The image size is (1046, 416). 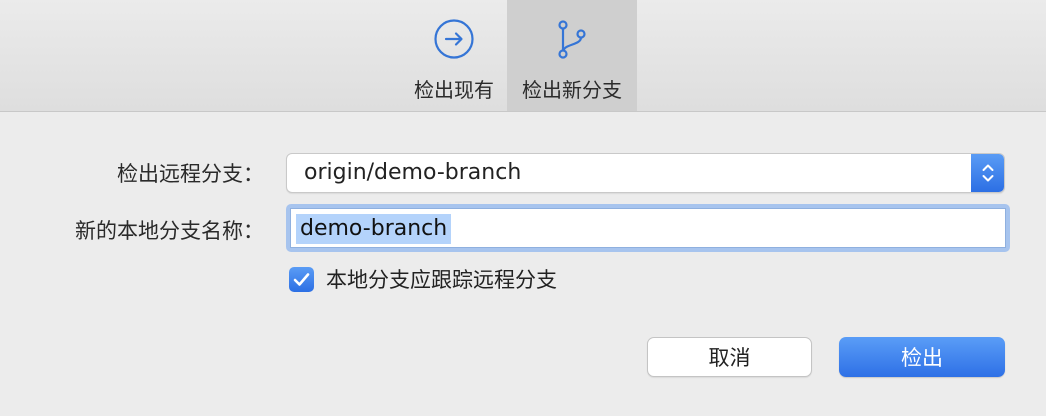 What do you see at coordinates (922, 357) in the screenshot?
I see `checkout-button: 检出` at bounding box center [922, 357].